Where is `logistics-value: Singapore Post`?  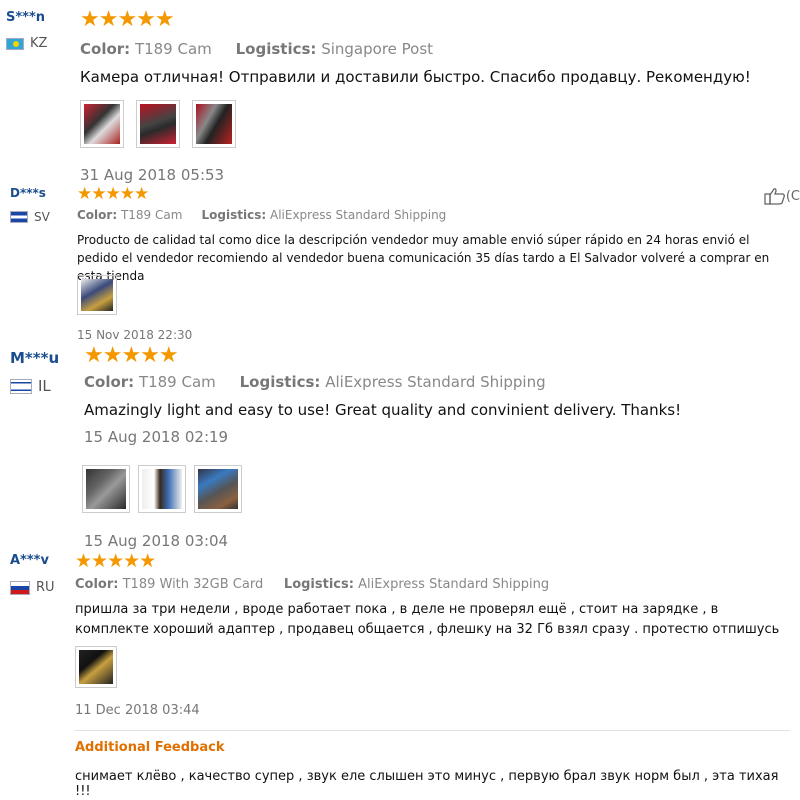 logistics-value: Singapore Post is located at coordinates (377, 49).